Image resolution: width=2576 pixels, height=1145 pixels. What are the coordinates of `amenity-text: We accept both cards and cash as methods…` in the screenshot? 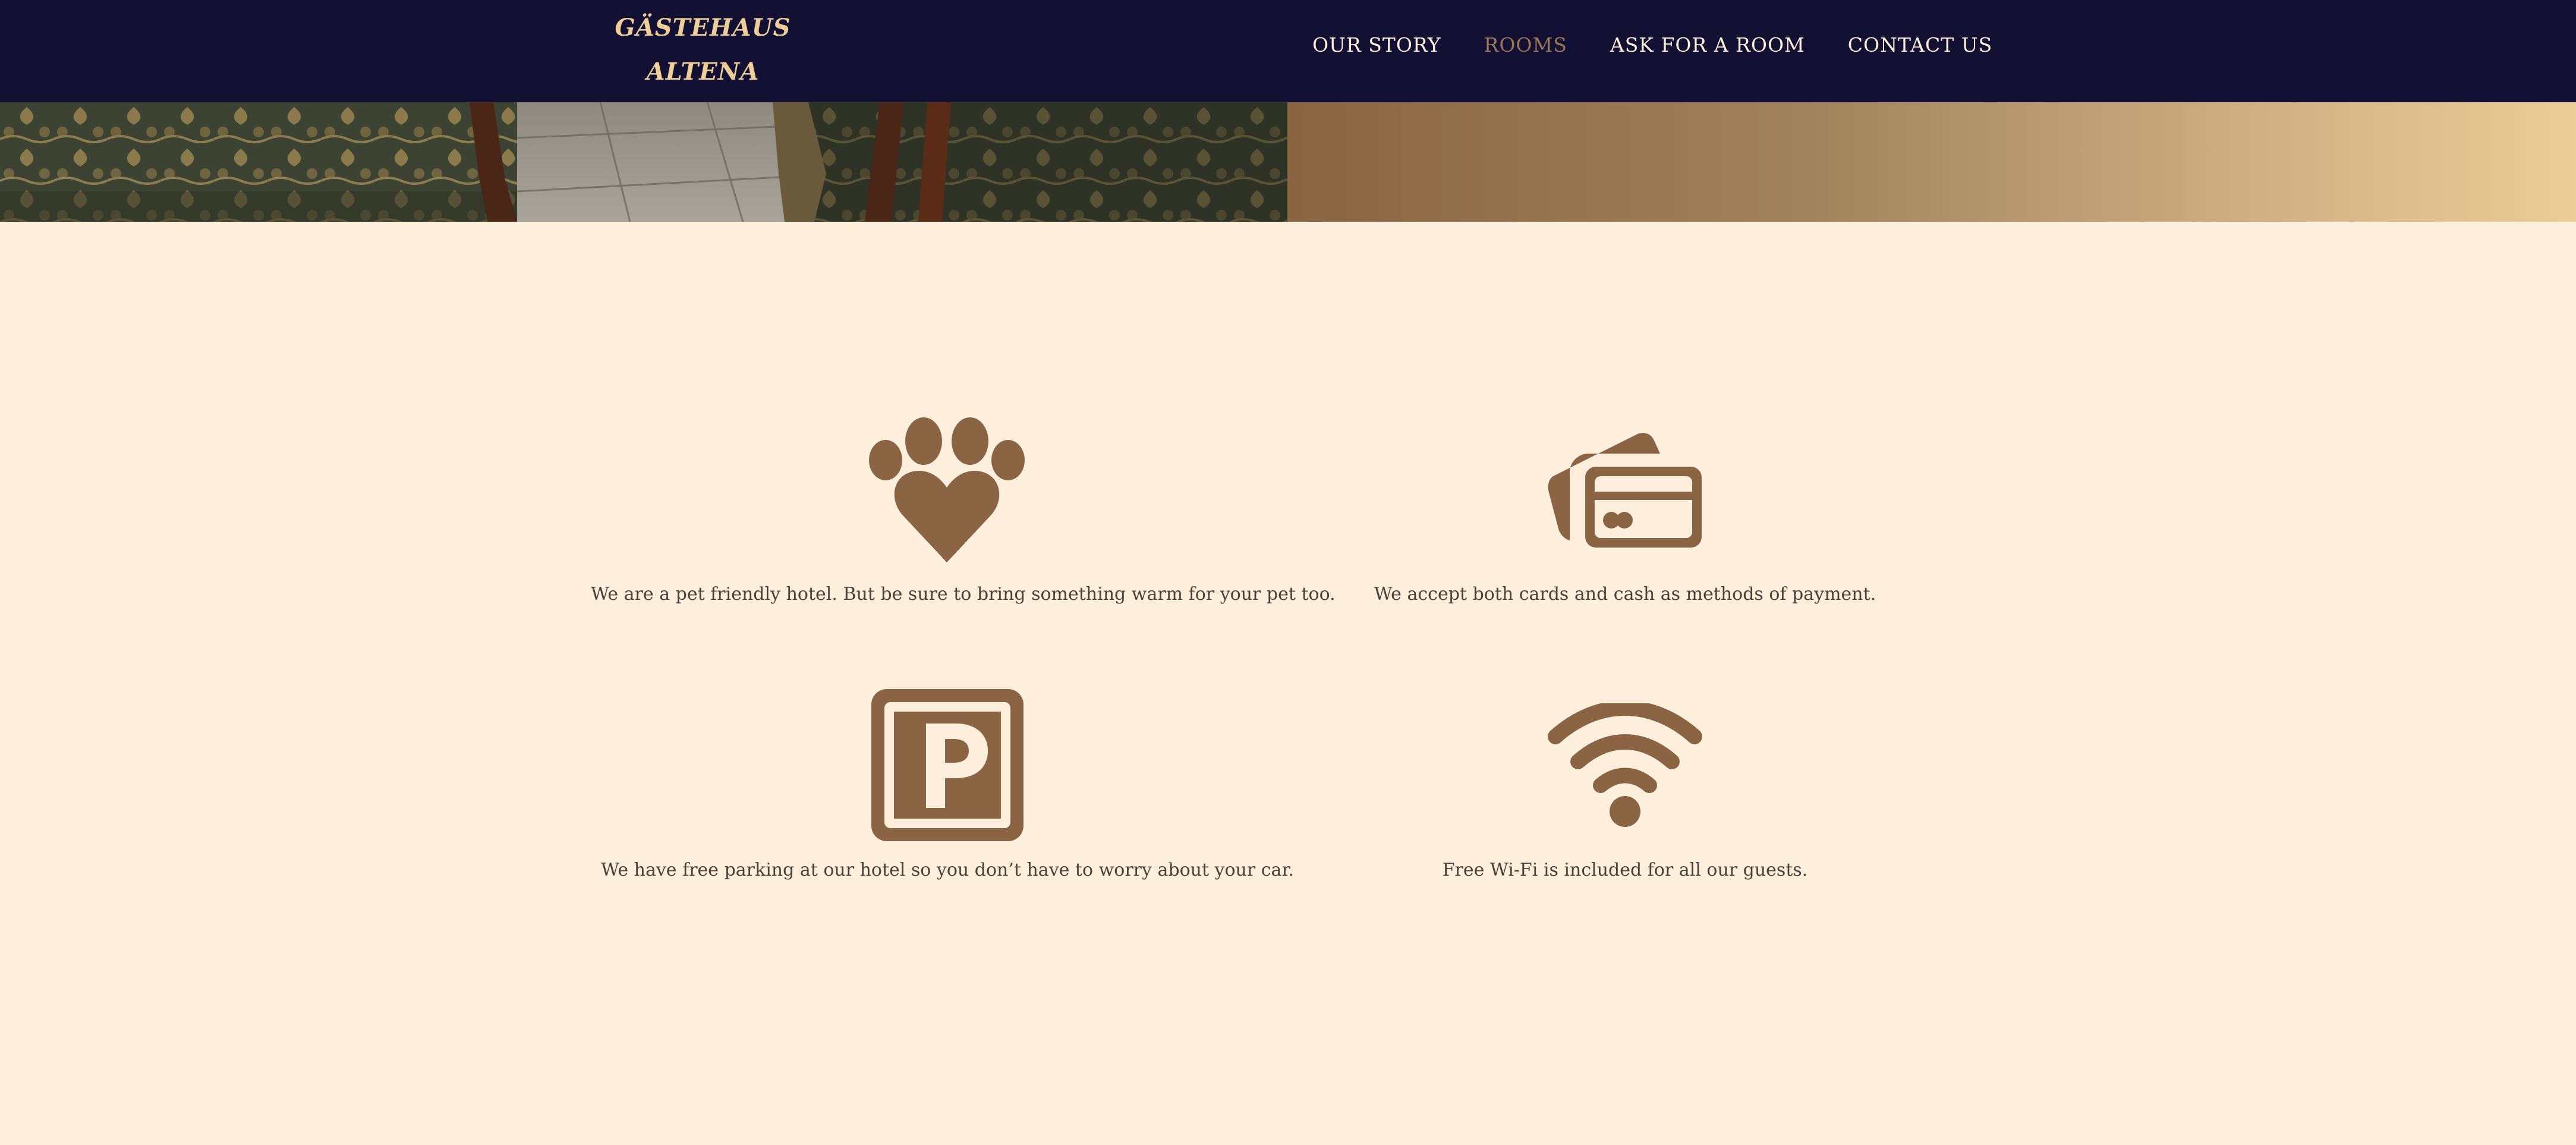 It's located at (1625, 594).